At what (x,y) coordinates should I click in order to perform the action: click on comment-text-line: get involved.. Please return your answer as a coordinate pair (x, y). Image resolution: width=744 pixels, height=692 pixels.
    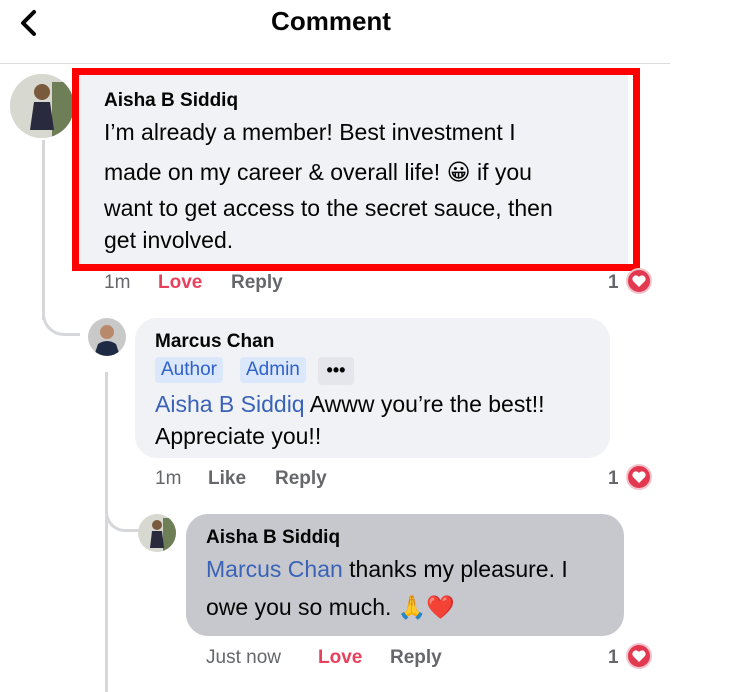
    Looking at the image, I should click on (169, 240).